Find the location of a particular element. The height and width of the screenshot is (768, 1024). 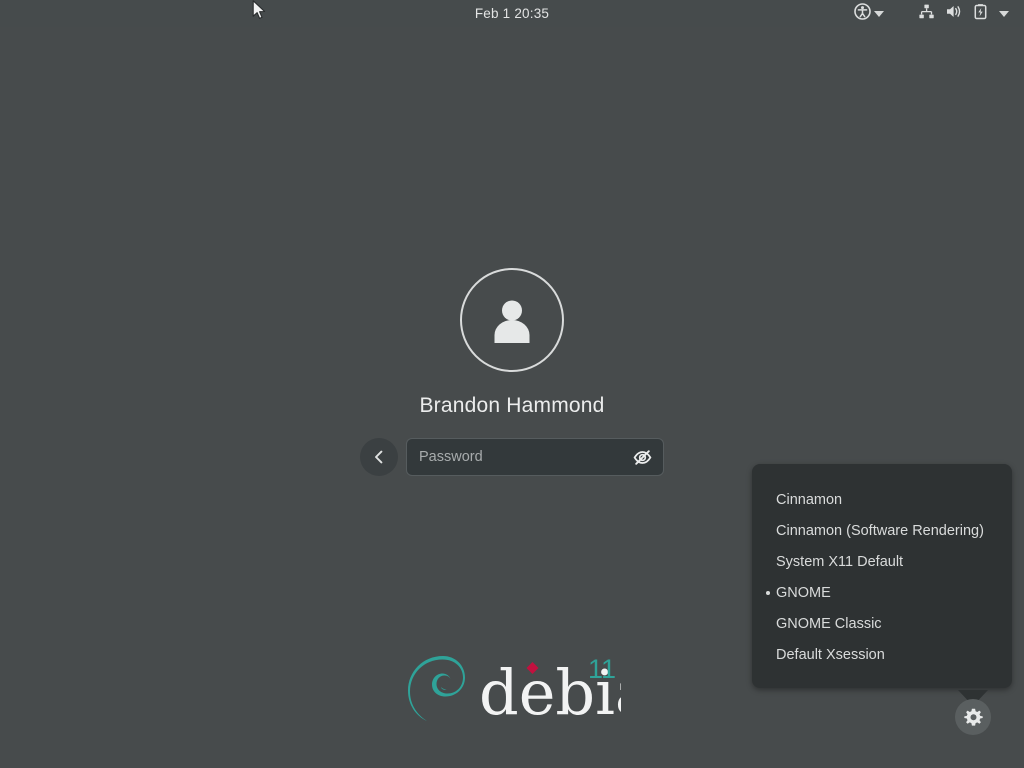

password-row is located at coordinates (512, 457).